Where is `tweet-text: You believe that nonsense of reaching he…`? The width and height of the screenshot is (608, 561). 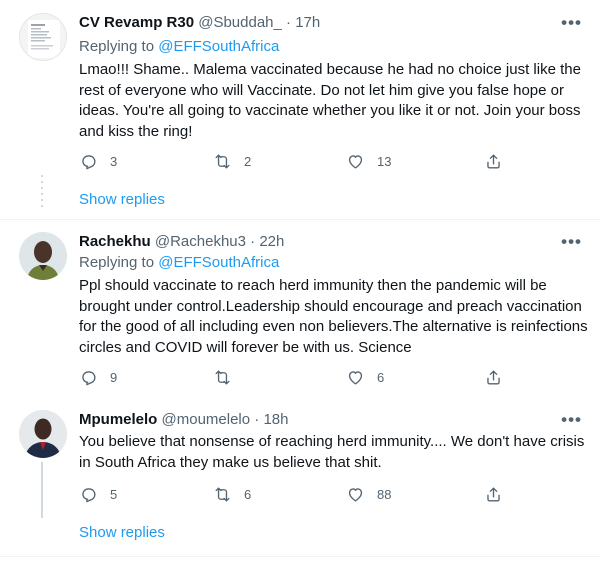 tweet-text: You believe that nonsense of reaching he… is located at coordinates (332, 452).